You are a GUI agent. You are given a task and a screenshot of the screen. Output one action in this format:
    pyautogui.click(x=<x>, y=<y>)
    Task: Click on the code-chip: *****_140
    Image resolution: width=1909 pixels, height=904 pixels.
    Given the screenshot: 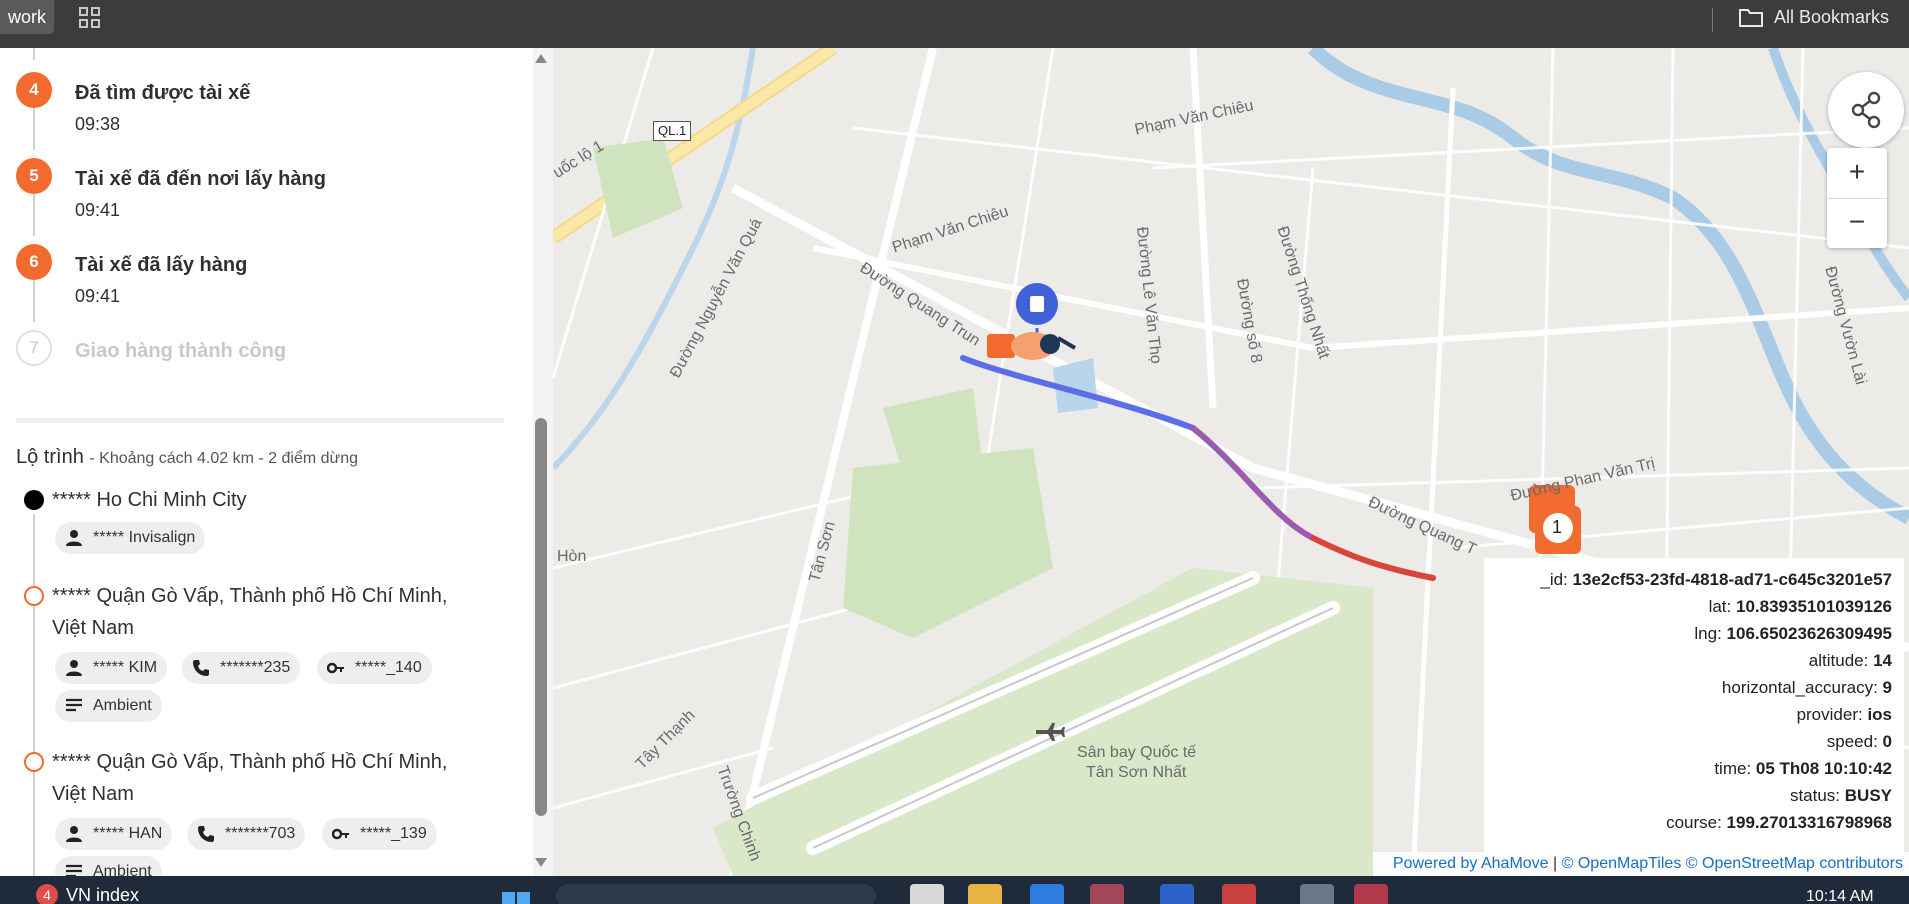 What is the action you would take?
    pyautogui.click(x=374, y=668)
    